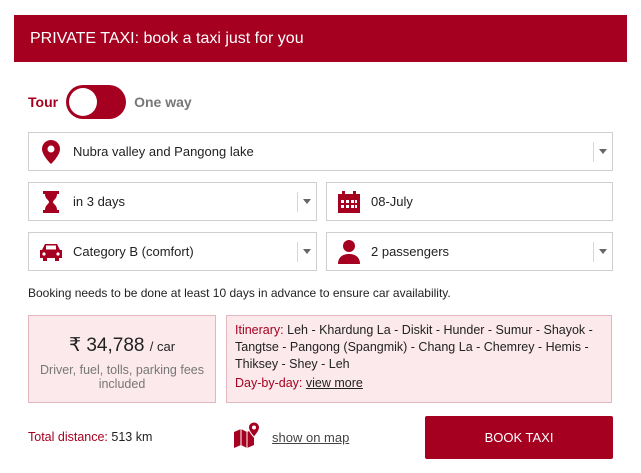 The image size is (641, 473). I want to click on daybyday-label: Day-by-day:, so click(269, 383).